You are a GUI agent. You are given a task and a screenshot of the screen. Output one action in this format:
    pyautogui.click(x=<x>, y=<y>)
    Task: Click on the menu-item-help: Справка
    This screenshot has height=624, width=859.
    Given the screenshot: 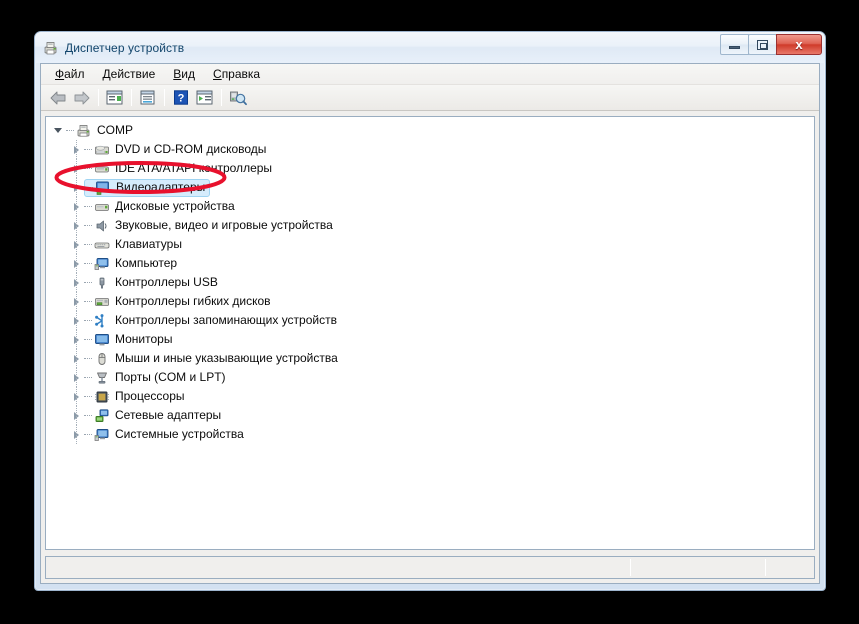 What is the action you would take?
    pyautogui.click(x=236, y=74)
    